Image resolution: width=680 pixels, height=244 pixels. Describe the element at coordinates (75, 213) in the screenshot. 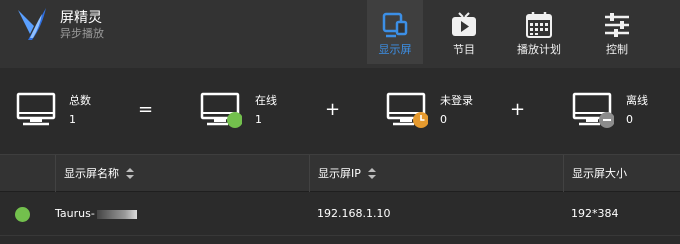

I see `screen-name: Taurus-` at that location.